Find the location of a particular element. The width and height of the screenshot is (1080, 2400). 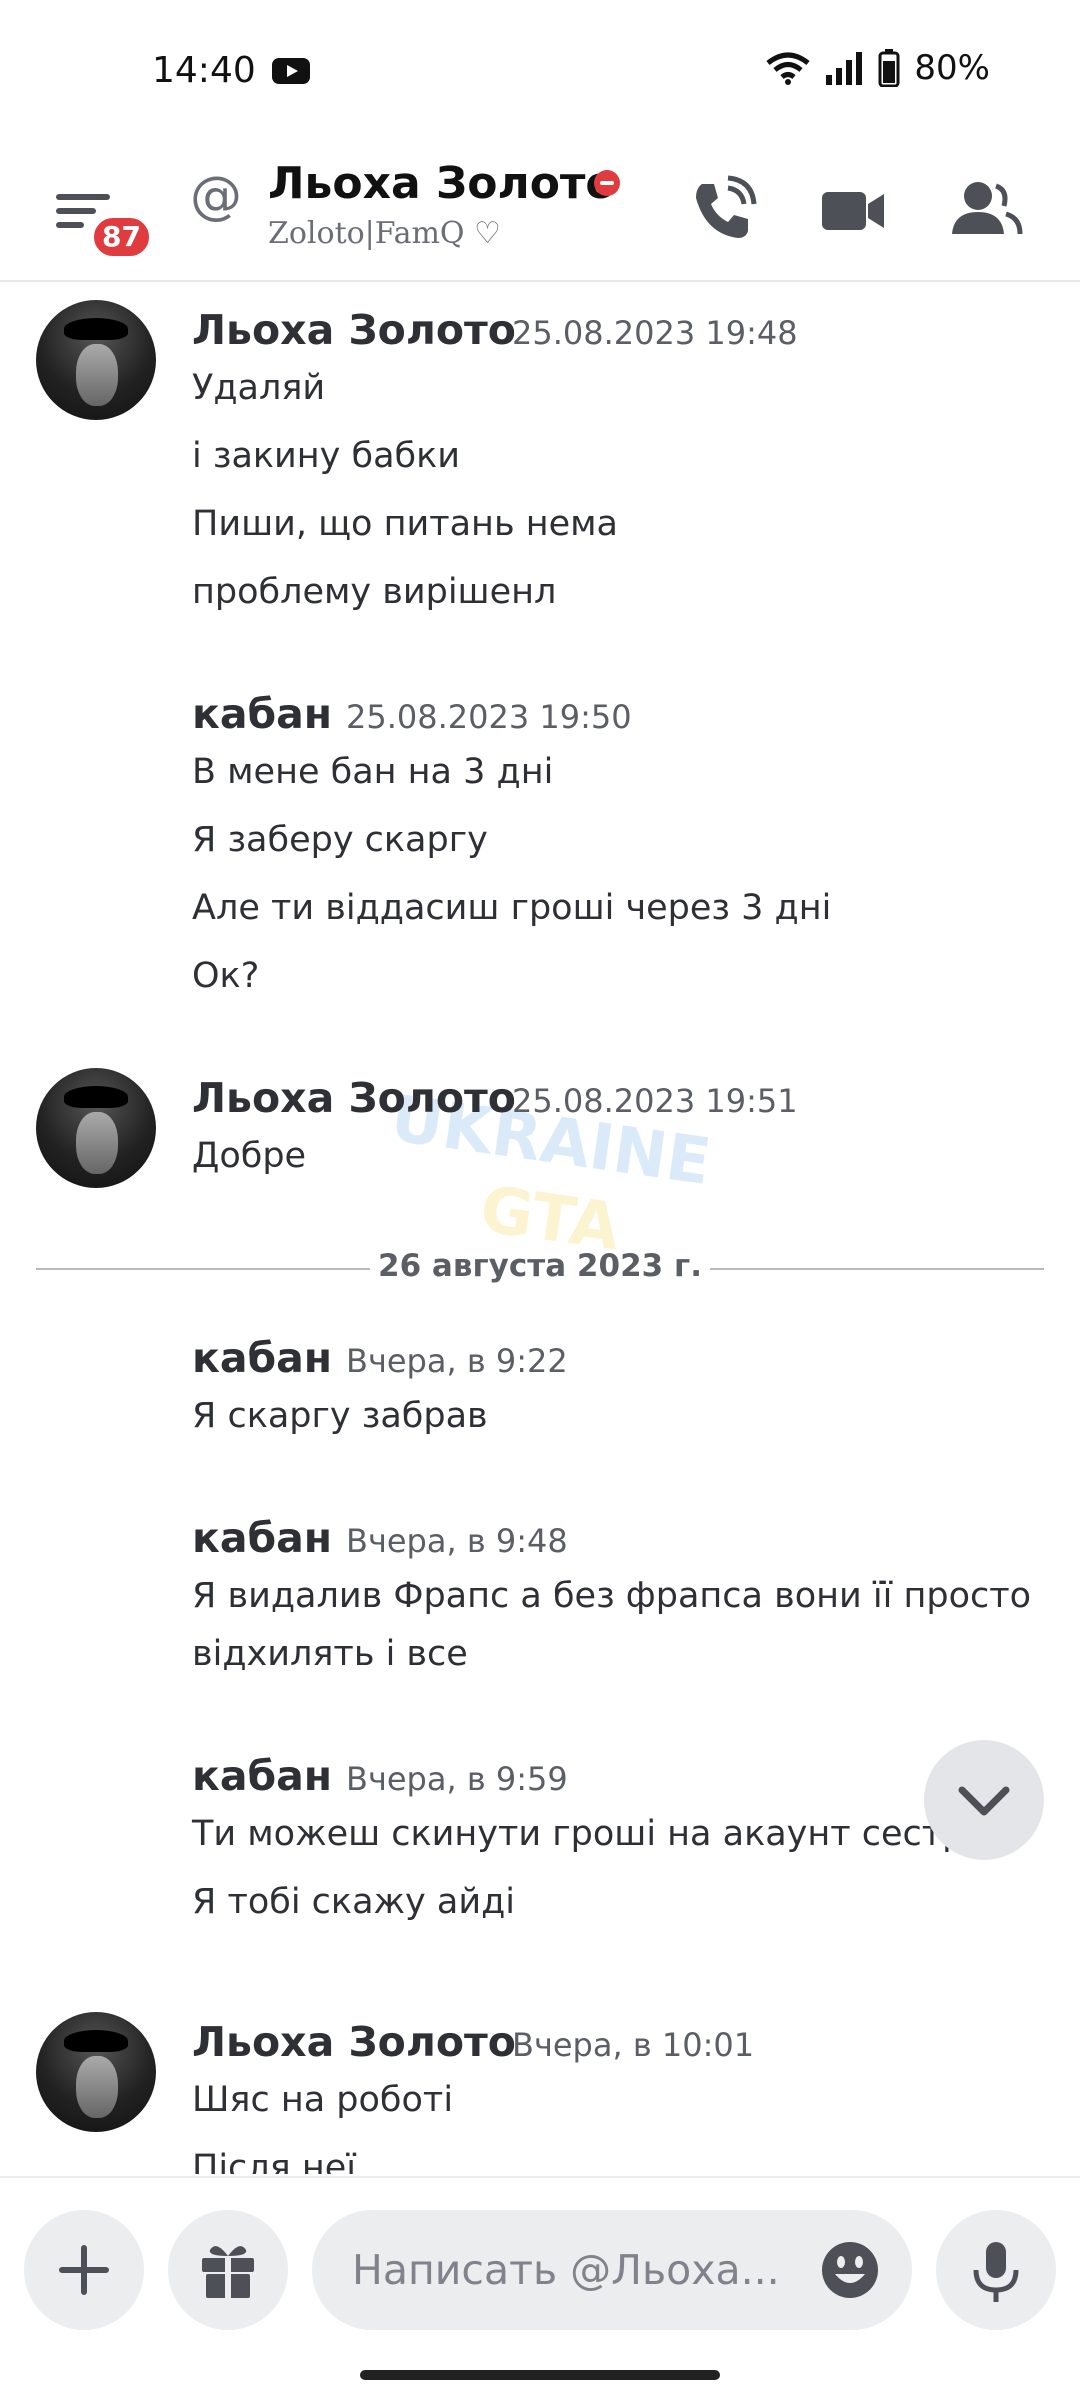

dm-header: 87 @ Льоха Золото Zoloto|FamQ ♡ is located at coordinates (540, 211).